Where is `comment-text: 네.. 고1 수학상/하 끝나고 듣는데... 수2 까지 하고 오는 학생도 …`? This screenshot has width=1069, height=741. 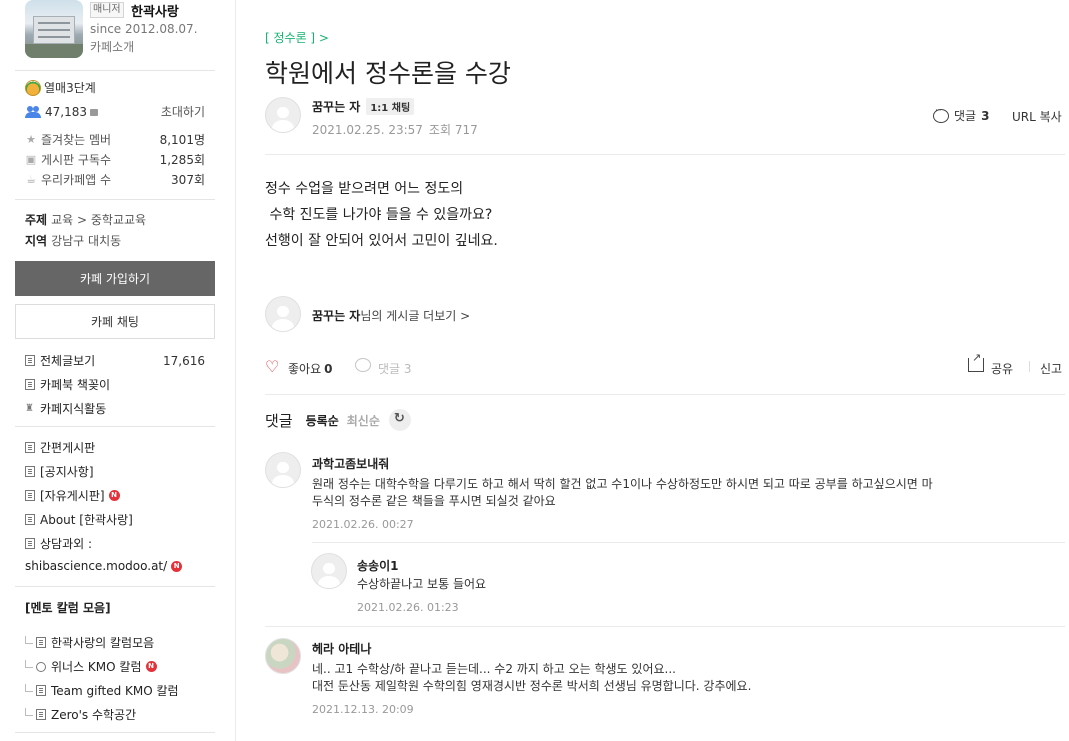
comment-text: 네.. 고1 수학상/하 끝나고 듣는데... 수2 까지 하고 오는 학생도 … is located at coordinates (531, 678).